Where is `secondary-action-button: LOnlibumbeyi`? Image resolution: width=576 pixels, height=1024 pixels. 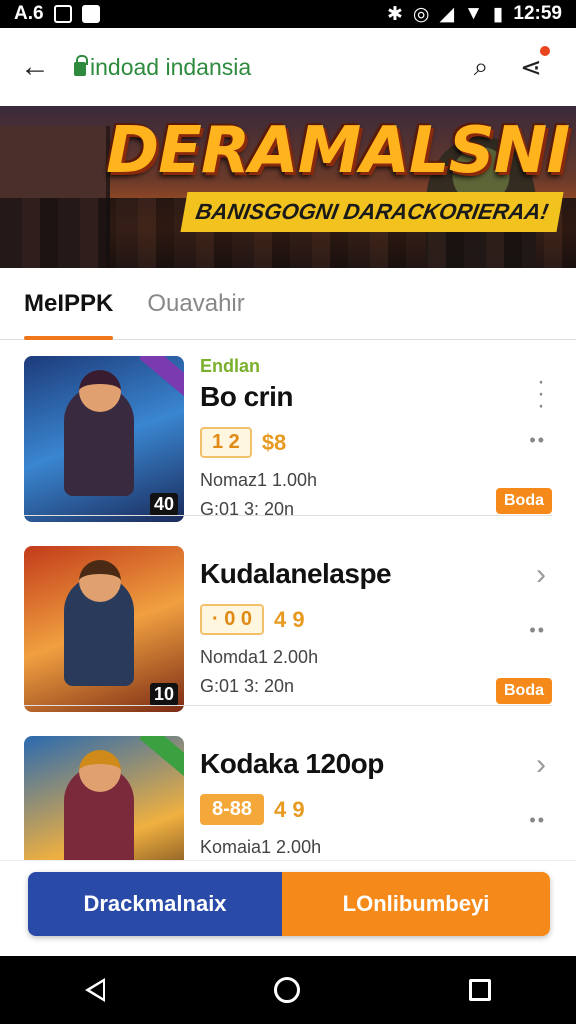
secondary-action-button: LOnlibumbeyi is located at coordinates (416, 904).